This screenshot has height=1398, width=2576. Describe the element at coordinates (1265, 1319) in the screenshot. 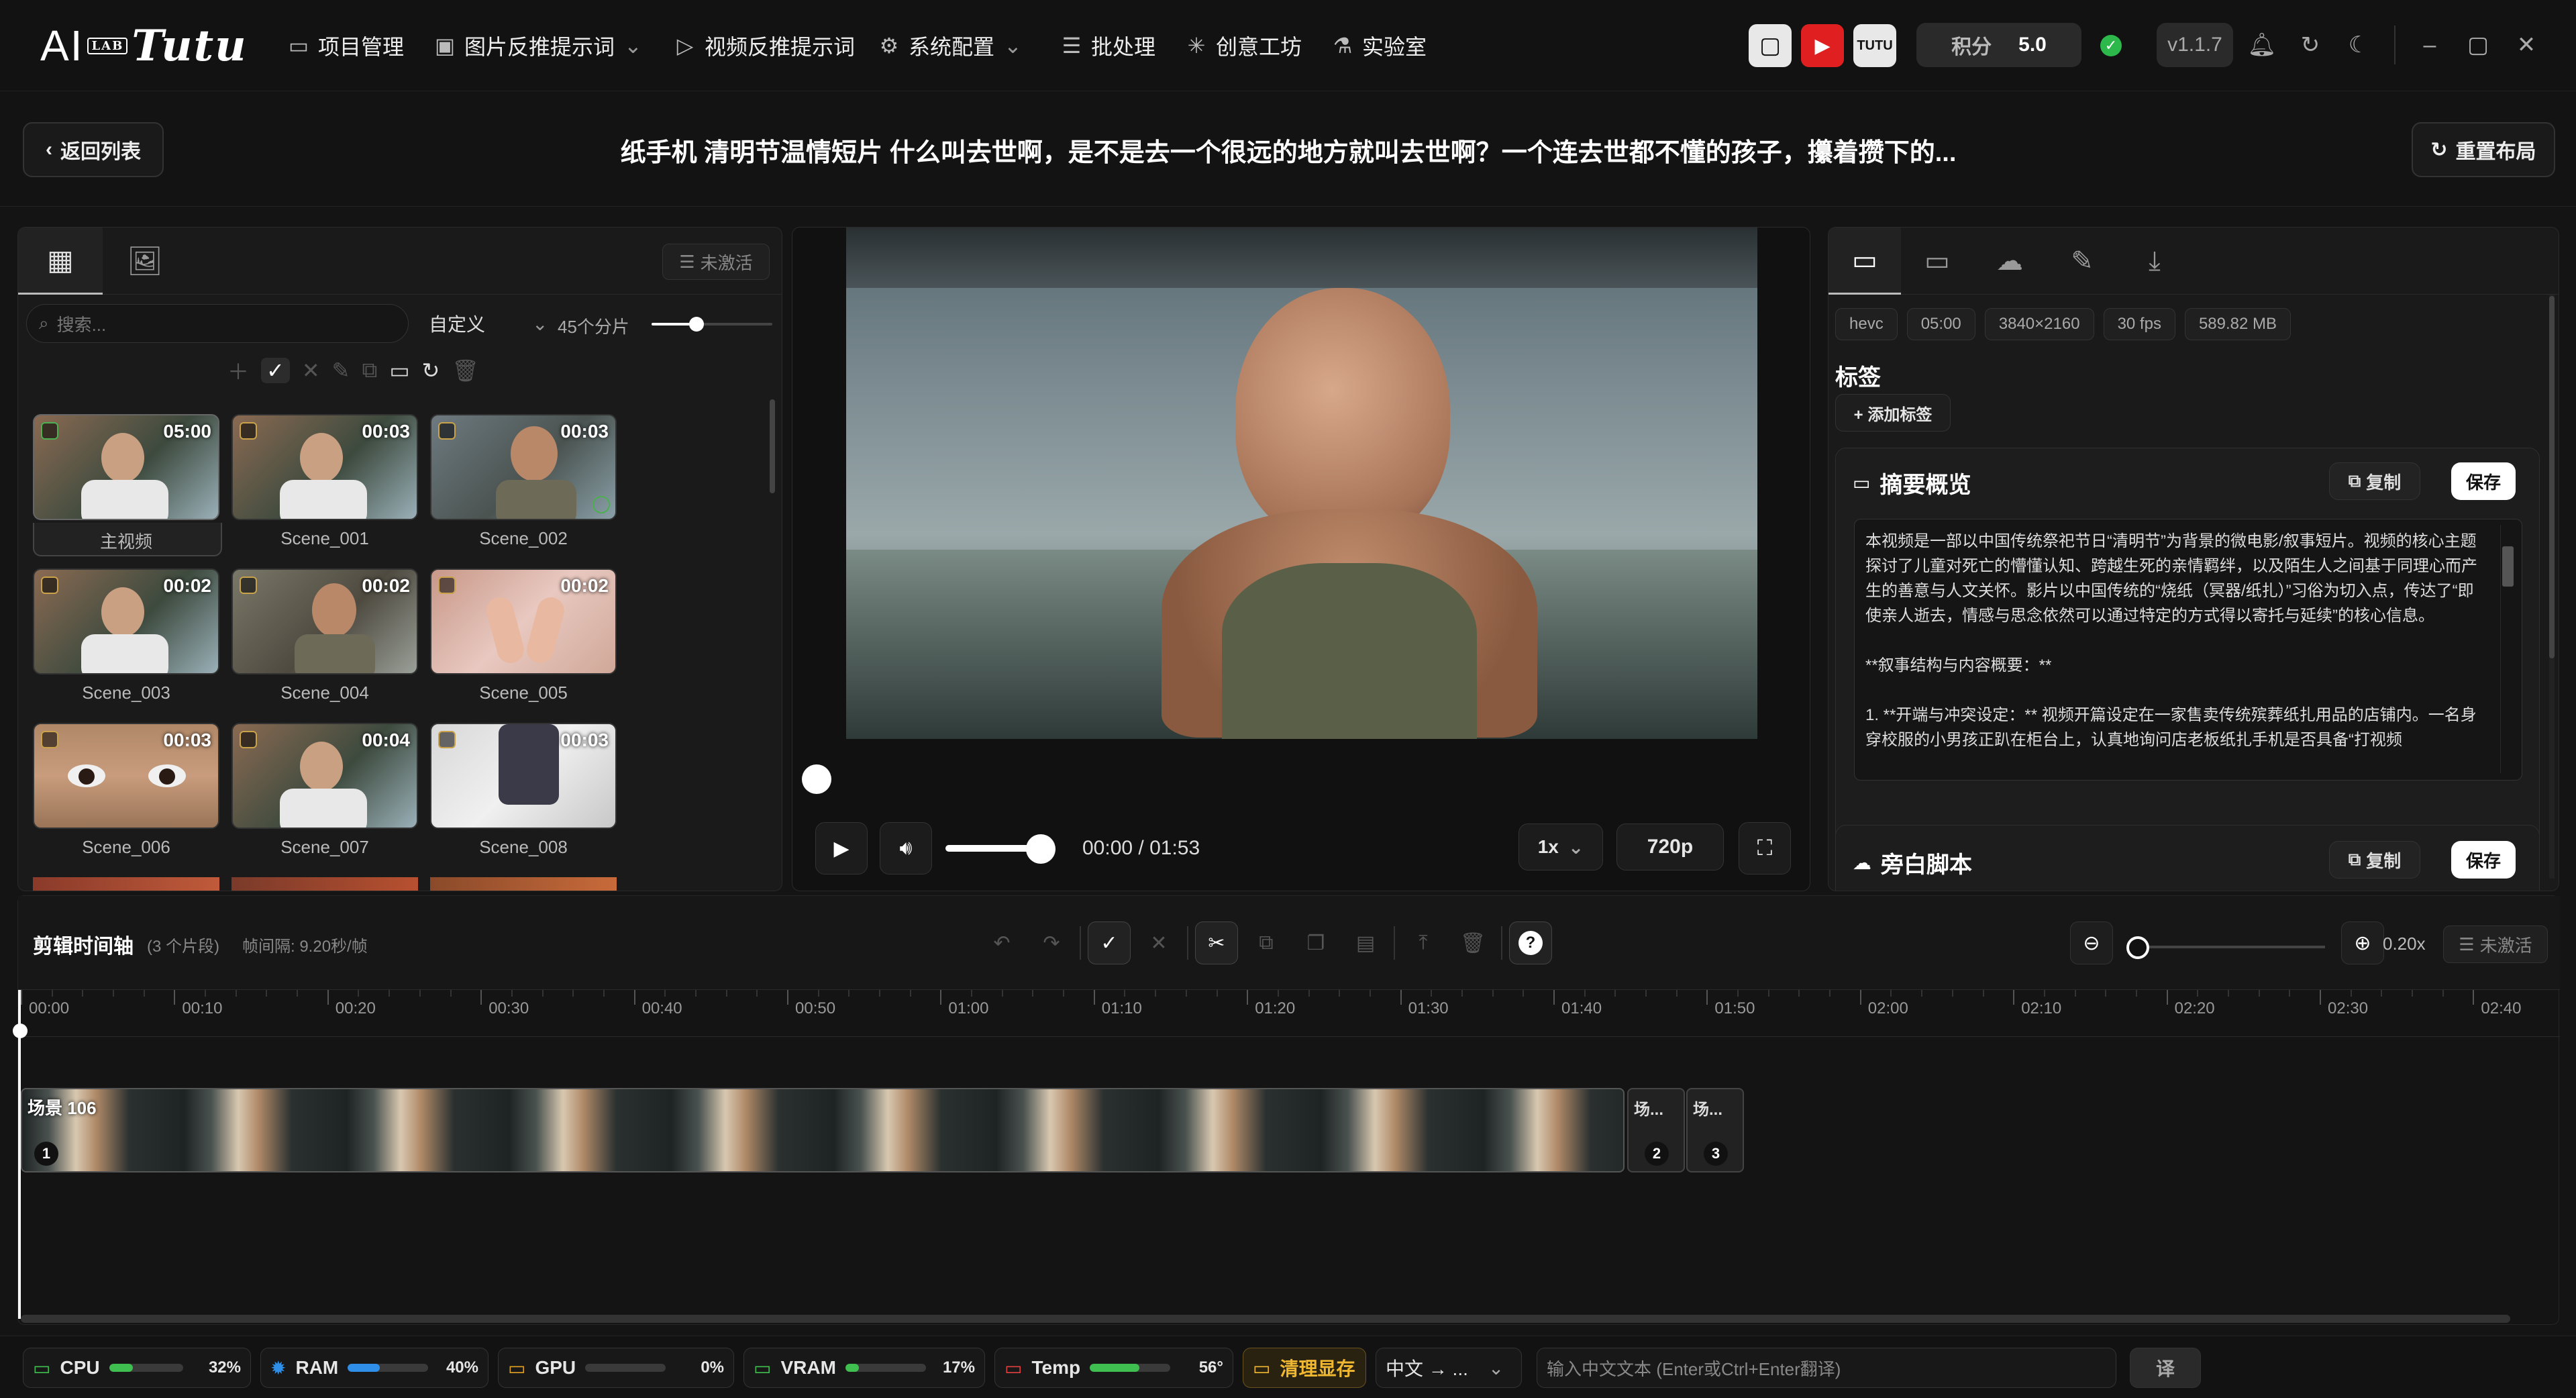

I see `timeline-scrollbar` at that location.